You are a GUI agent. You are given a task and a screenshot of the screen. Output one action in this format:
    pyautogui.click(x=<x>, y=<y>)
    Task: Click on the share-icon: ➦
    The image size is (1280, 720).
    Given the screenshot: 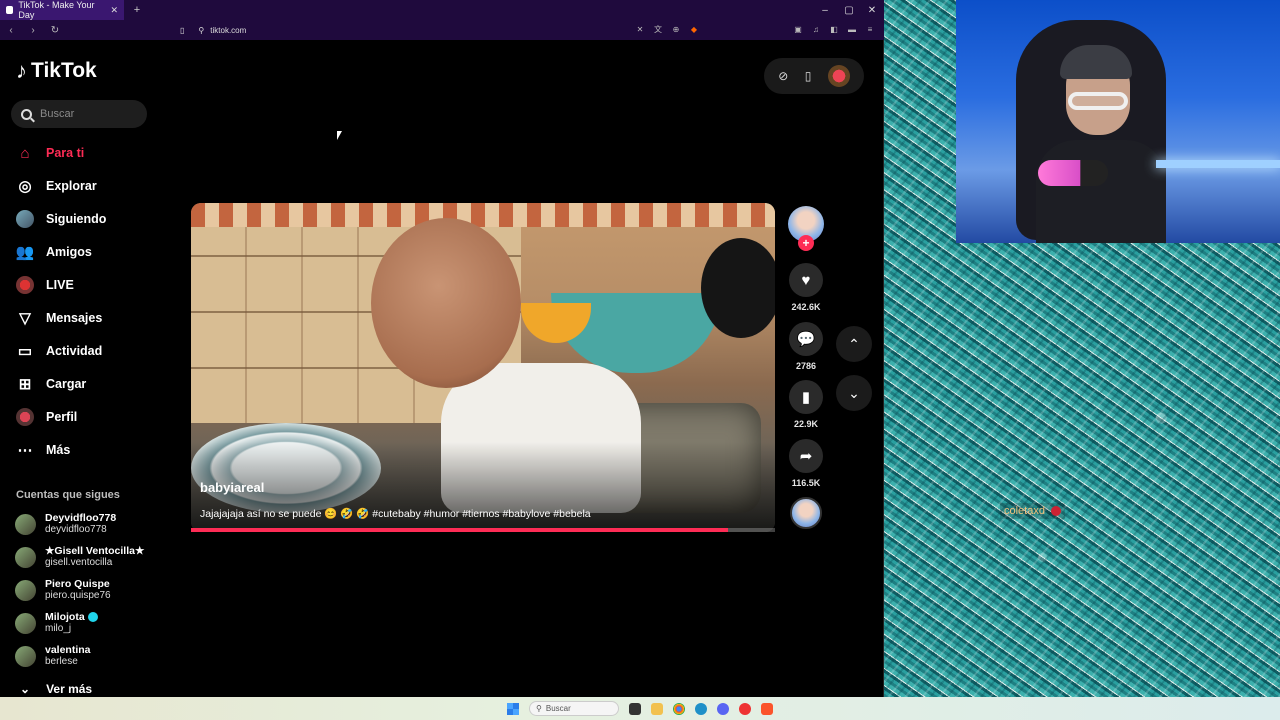 What is the action you would take?
    pyautogui.click(x=806, y=456)
    